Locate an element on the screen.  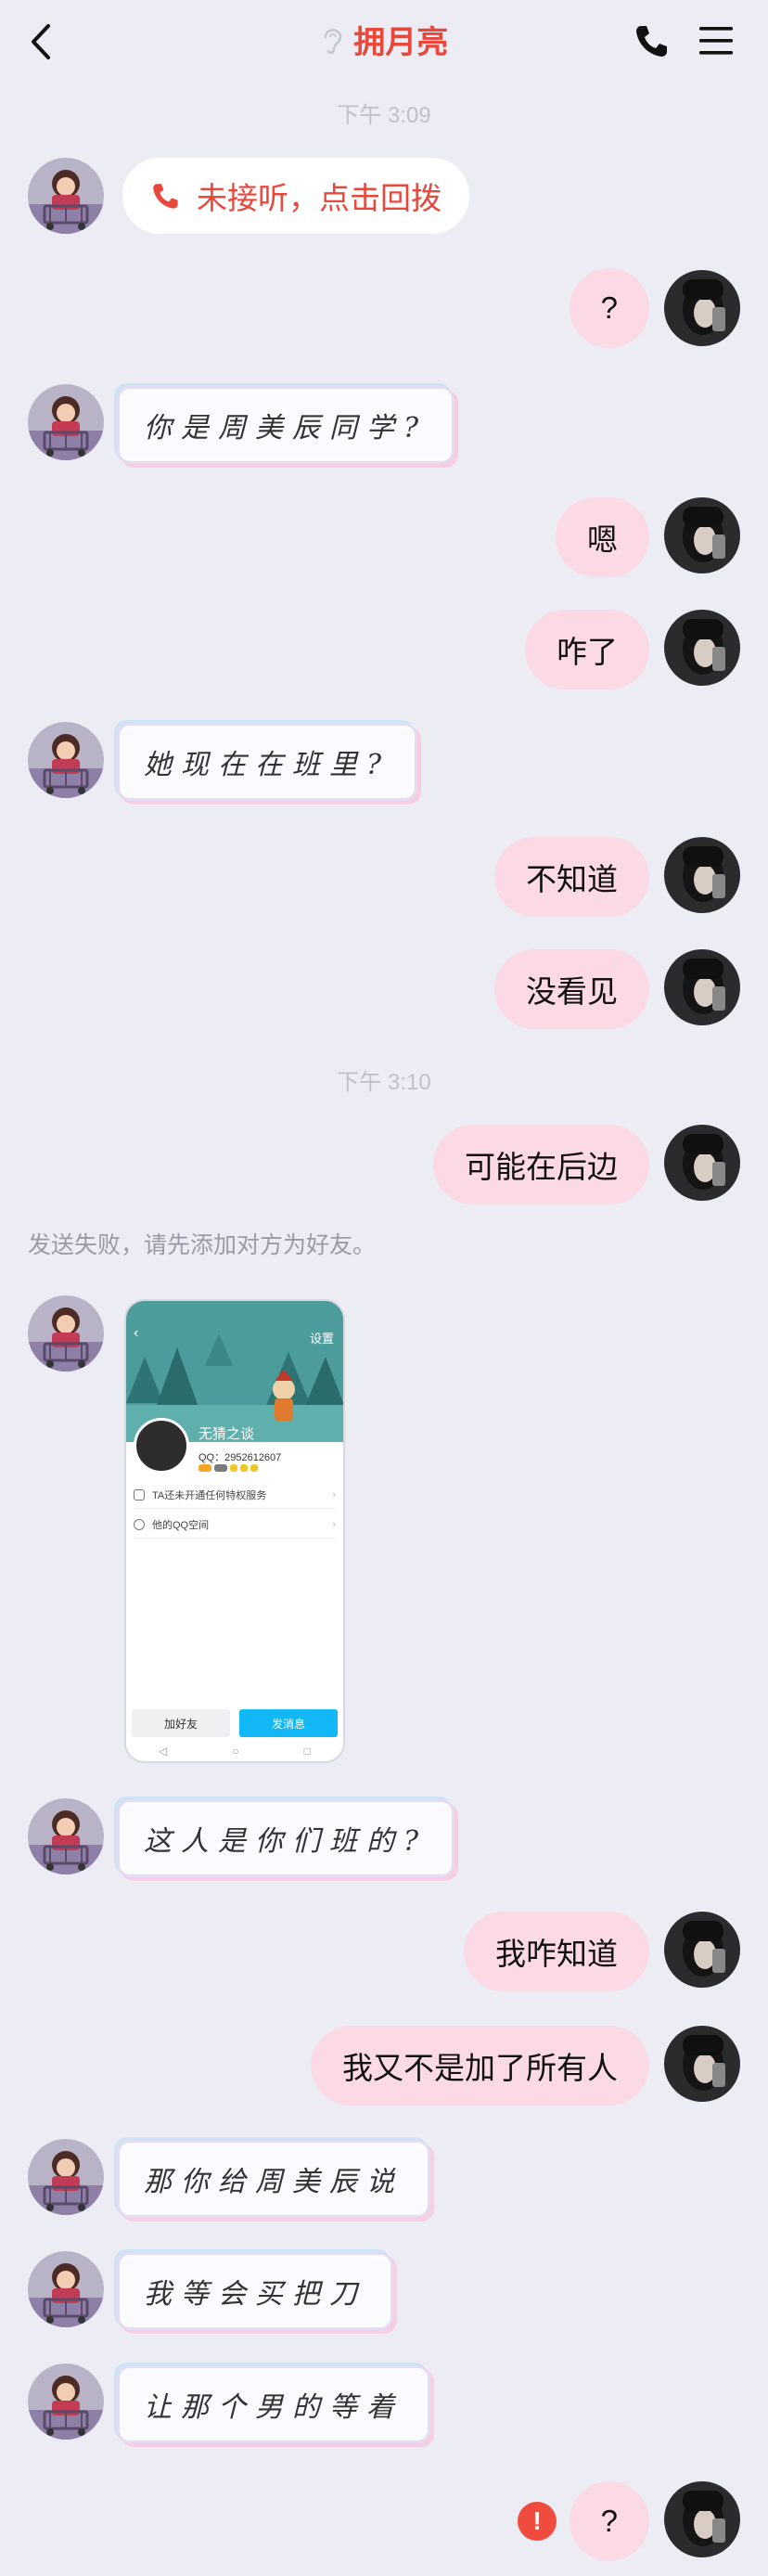
recents-nav-icon: □ is located at coordinates (307, 1752).